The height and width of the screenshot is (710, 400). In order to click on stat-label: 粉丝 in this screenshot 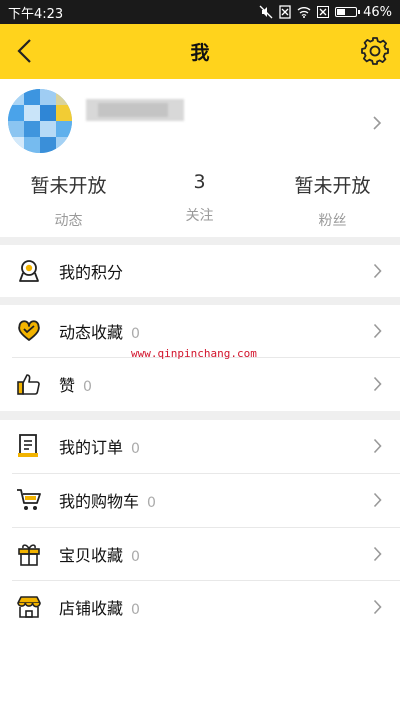, I will do `click(332, 221)`.